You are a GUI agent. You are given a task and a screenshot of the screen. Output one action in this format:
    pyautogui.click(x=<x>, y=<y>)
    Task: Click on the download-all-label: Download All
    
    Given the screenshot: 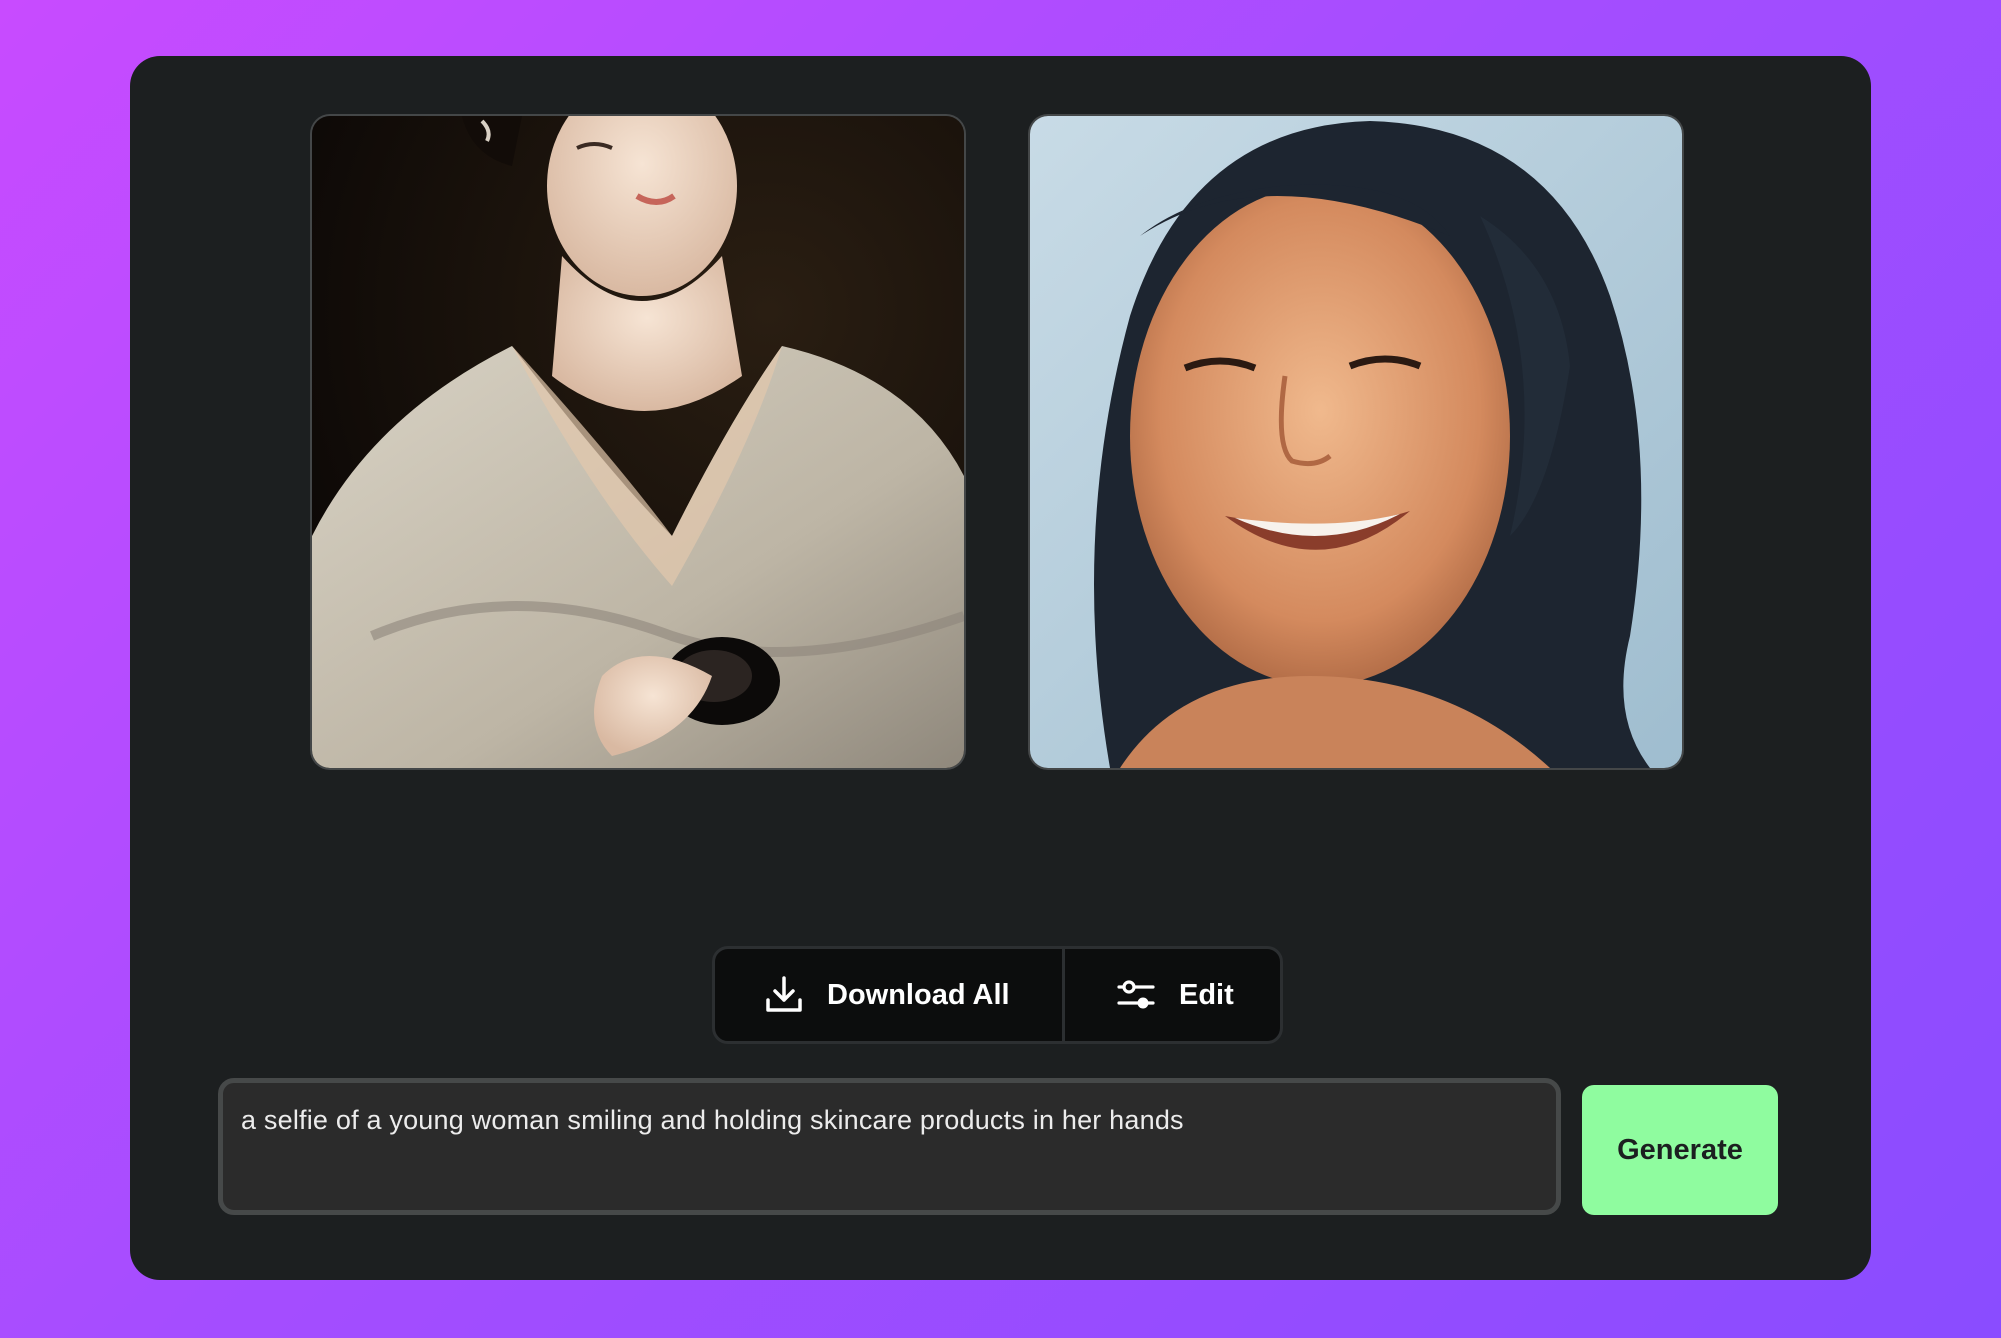 What is the action you would take?
    pyautogui.click(x=918, y=994)
    